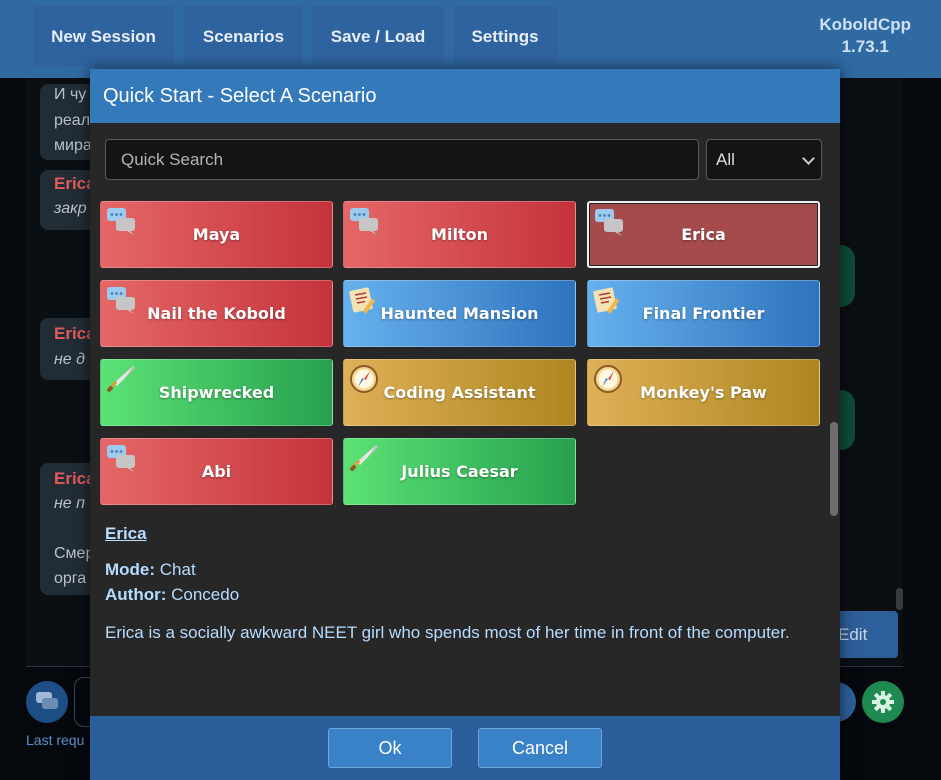 This screenshot has height=780, width=941. I want to click on chat-message-line: не п, so click(69, 503).